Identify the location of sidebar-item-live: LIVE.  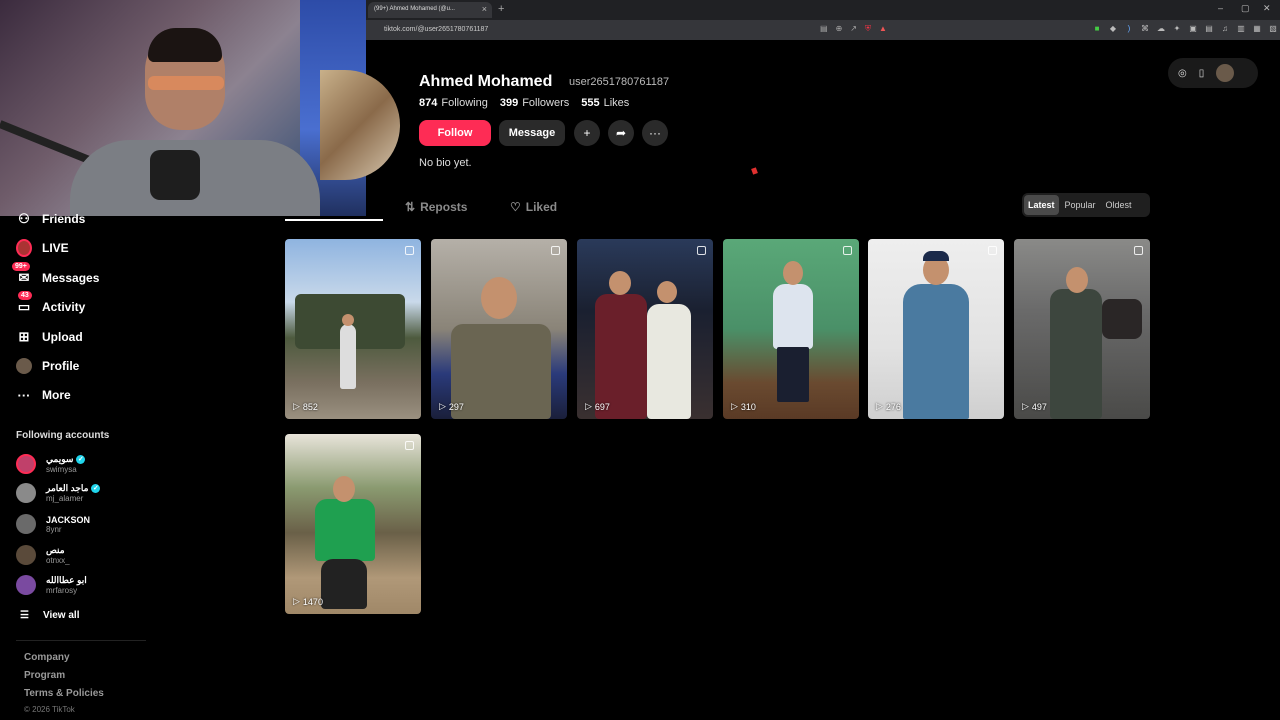
(42, 248).